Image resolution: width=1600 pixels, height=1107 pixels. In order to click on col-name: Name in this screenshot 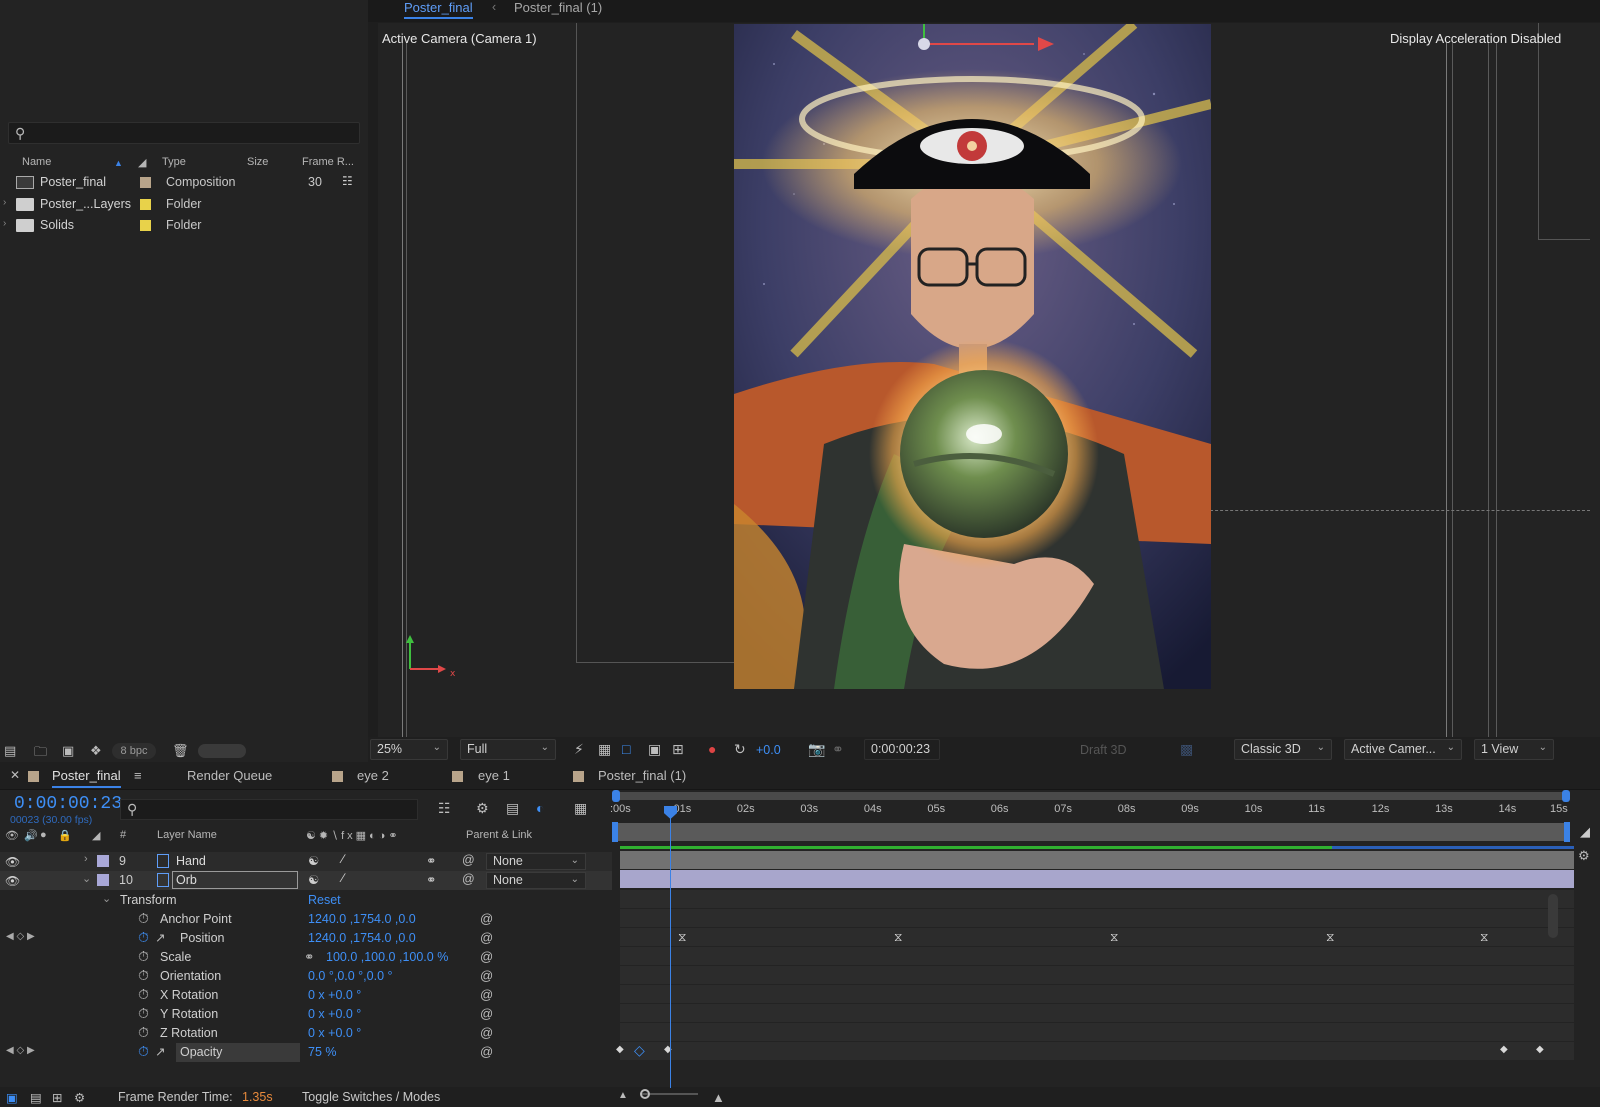, I will do `click(36, 162)`.